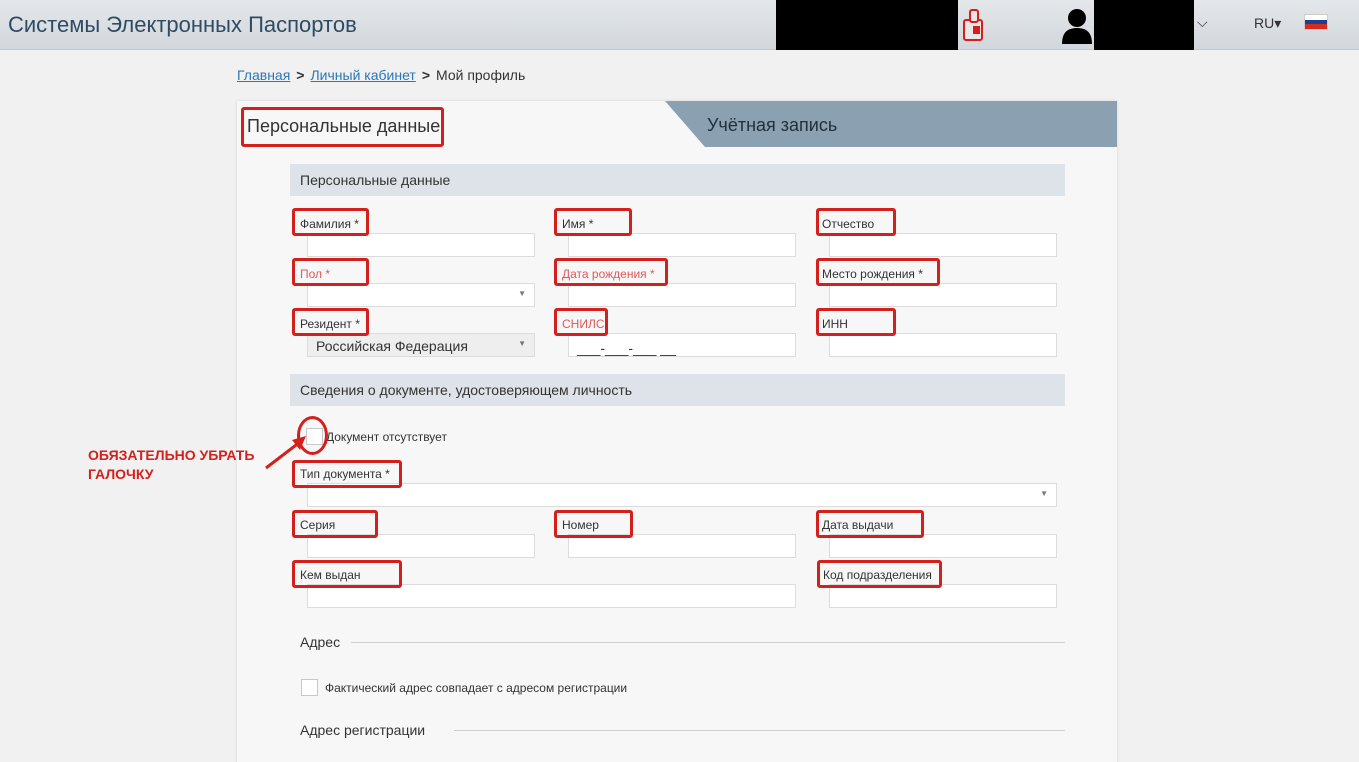 The image size is (1359, 762). Describe the element at coordinates (682, 546) in the screenshot. I see `number-input` at that location.